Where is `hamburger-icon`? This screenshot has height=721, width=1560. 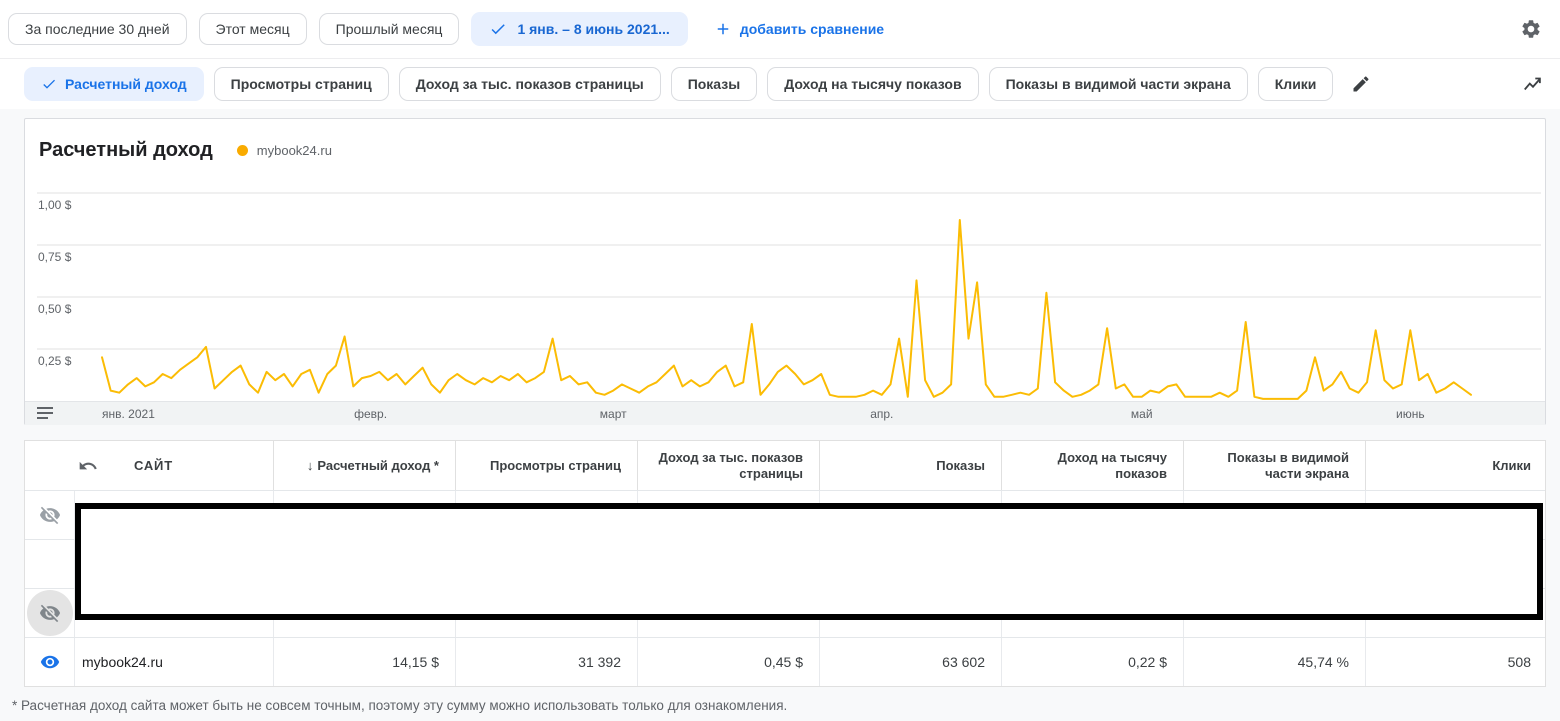 hamburger-icon is located at coordinates (45, 413).